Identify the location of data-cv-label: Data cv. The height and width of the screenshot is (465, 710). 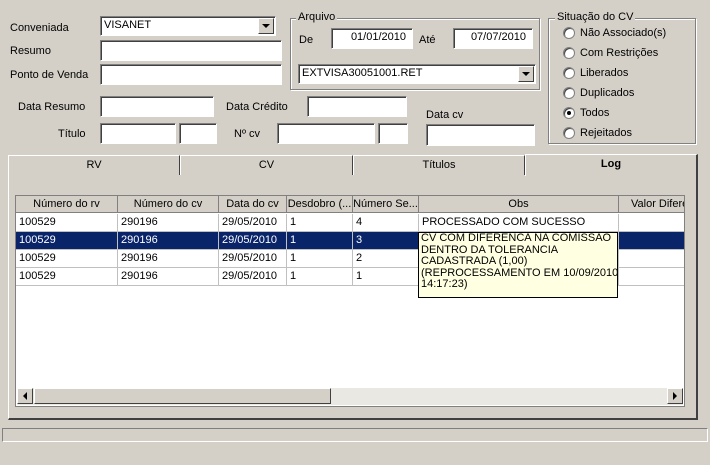
(445, 115).